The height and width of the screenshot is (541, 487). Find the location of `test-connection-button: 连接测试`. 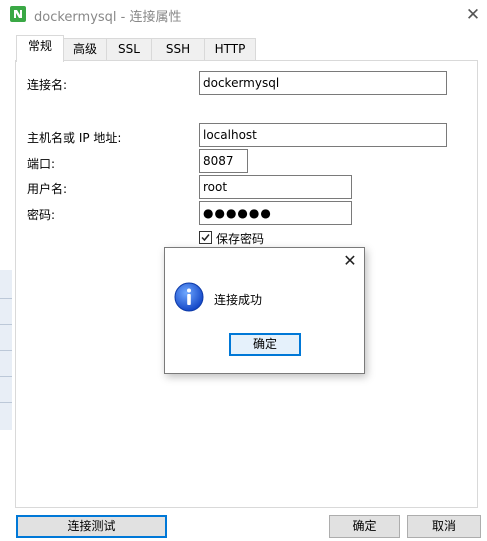

test-connection-button: 连接测试 is located at coordinates (91, 526).